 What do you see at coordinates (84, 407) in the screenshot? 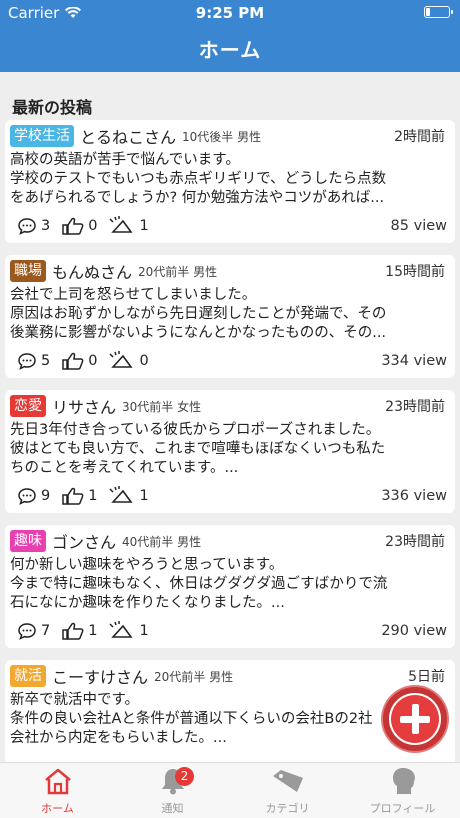
I see `username: リサさん` at bounding box center [84, 407].